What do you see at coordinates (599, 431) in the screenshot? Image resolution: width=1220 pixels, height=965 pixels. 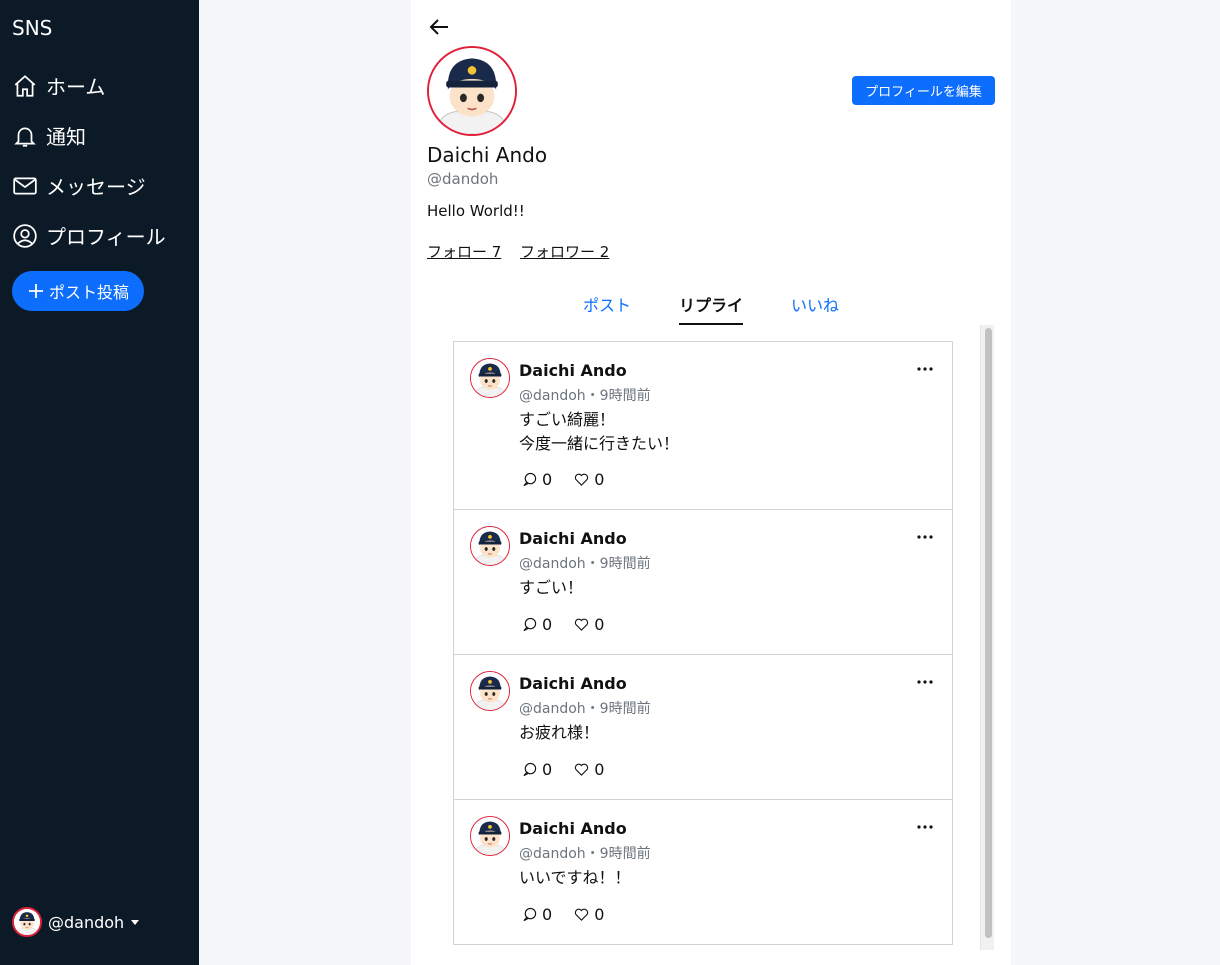 I see `post-body: すごい綺麗！ 今度一緒に行きたい！` at bounding box center [599, 431].